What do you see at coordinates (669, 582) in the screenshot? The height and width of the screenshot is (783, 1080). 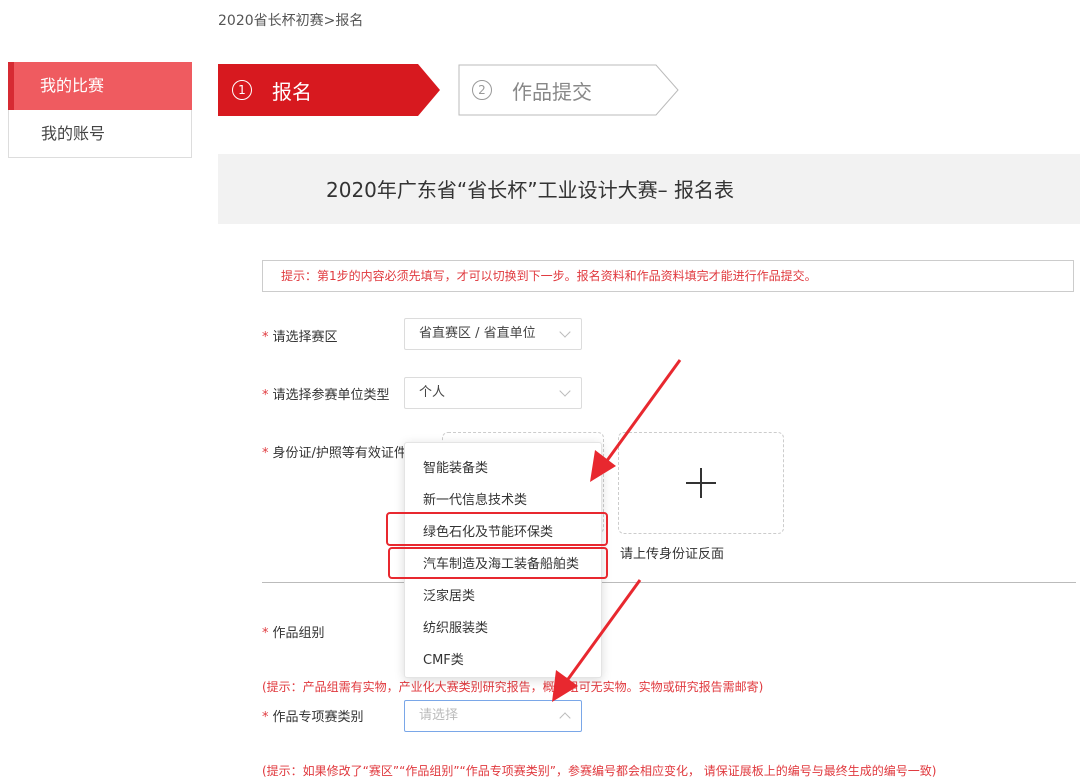 I see `divider` at bounding box center [669, 582].